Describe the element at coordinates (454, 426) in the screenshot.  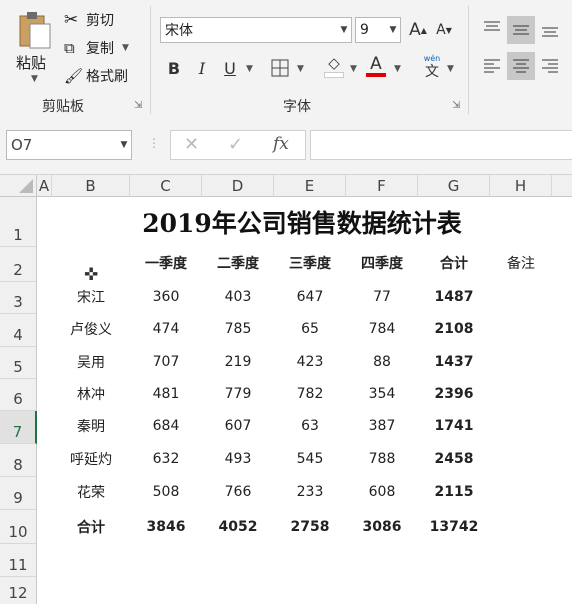
I see `table-cell-total: 1741` at that location.